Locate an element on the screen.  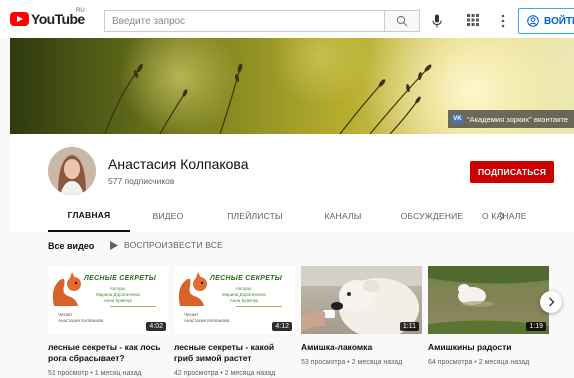
play-all-button: ВОСПРОИЗВЕСТИ ВСЕ is located at coordinates (166, 245).